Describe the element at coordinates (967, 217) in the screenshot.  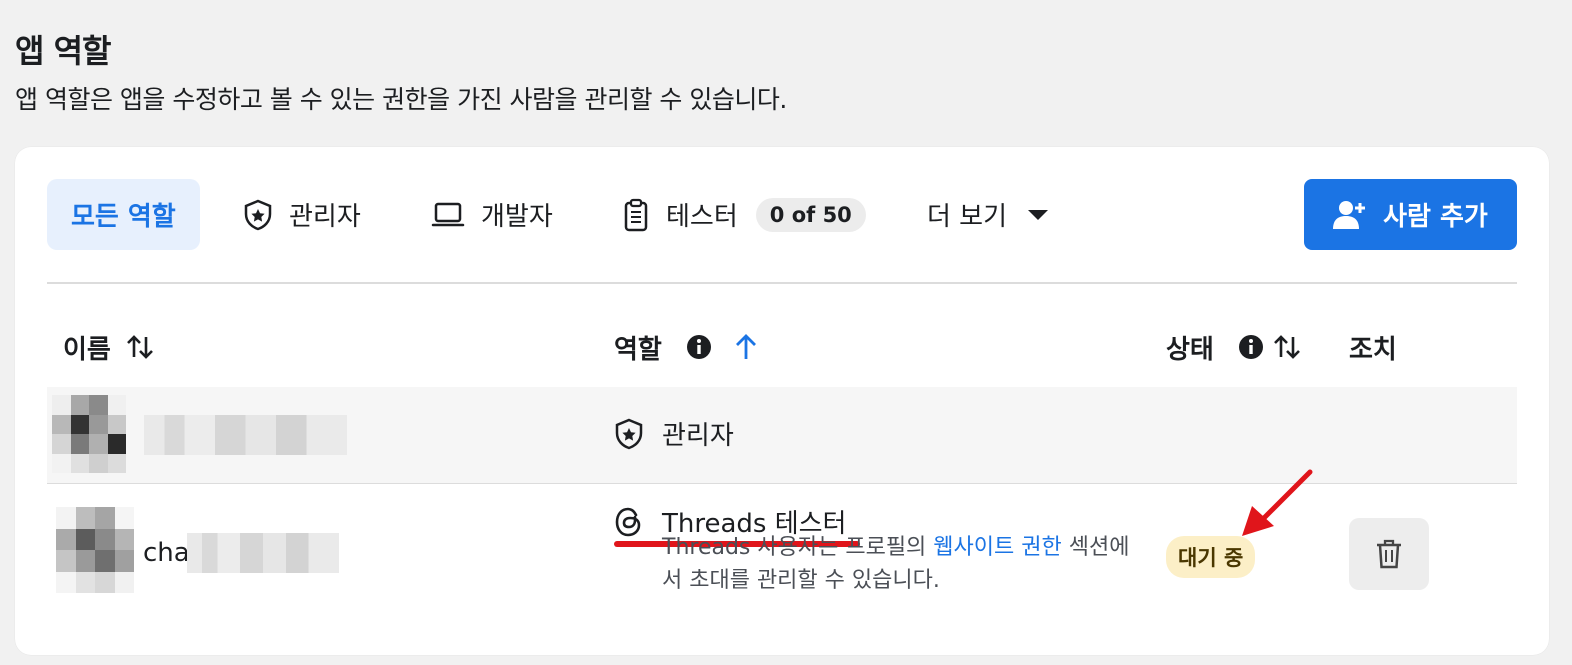
I see `tab-label: 더 보기` at that location.